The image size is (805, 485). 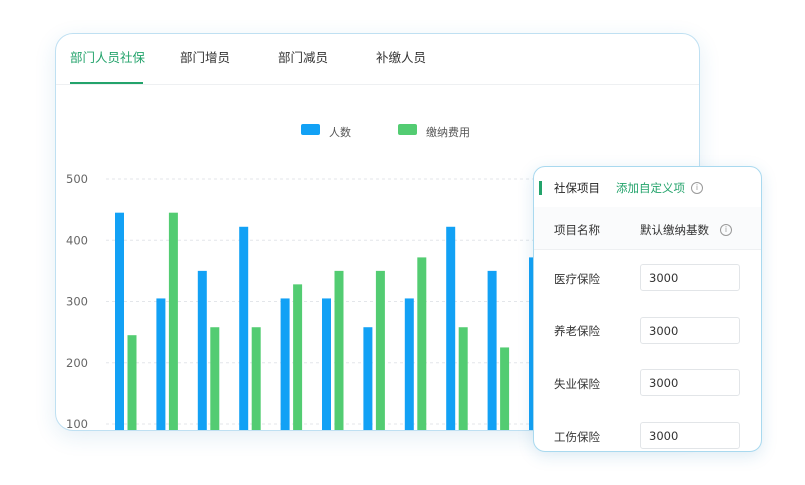 I want to click on add-custom-item-link: 添加自定义项, so click(x=650, y=188).